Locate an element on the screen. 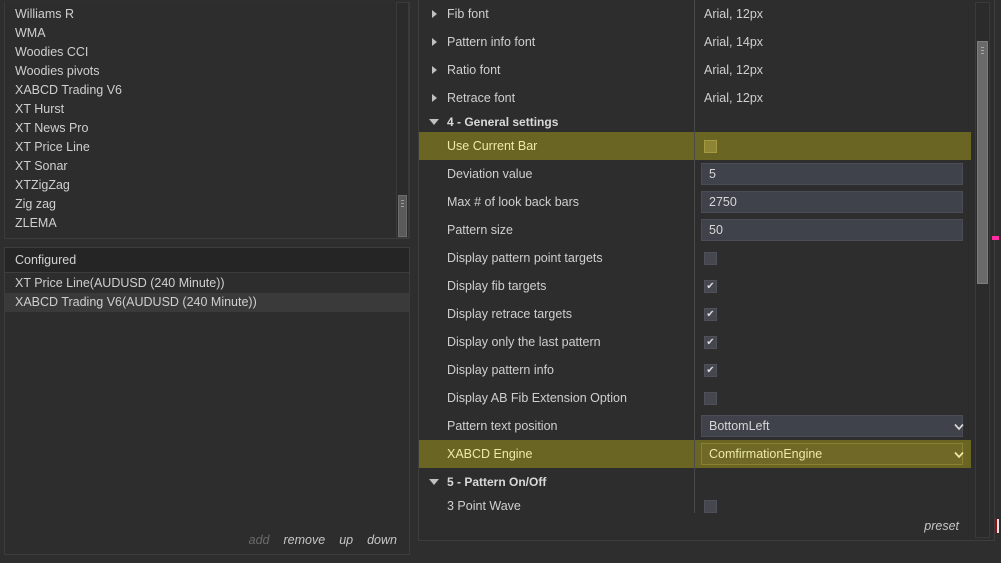 The image size is (1001, 563). available-list-scrollbar is located at coordinates (402, 120).